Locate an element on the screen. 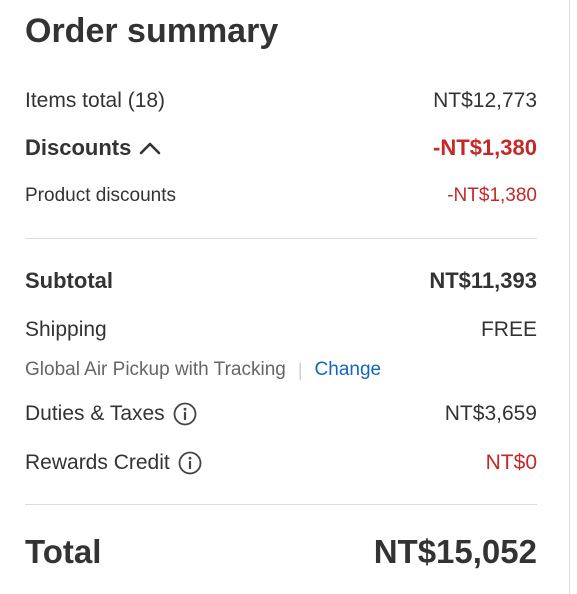 The width and height of the screenshot is (577, 594). rewards-credit-row: Rewards Credit NT$0 is located at coordinates (281, 463).